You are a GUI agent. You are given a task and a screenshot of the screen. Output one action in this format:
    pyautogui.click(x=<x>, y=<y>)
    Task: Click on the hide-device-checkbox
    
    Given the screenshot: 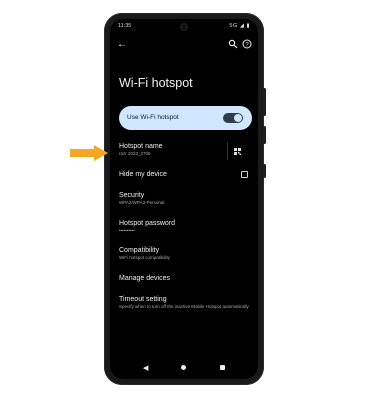 What is the action you would take?
    pyautogui.click(x=244, y=174)
    